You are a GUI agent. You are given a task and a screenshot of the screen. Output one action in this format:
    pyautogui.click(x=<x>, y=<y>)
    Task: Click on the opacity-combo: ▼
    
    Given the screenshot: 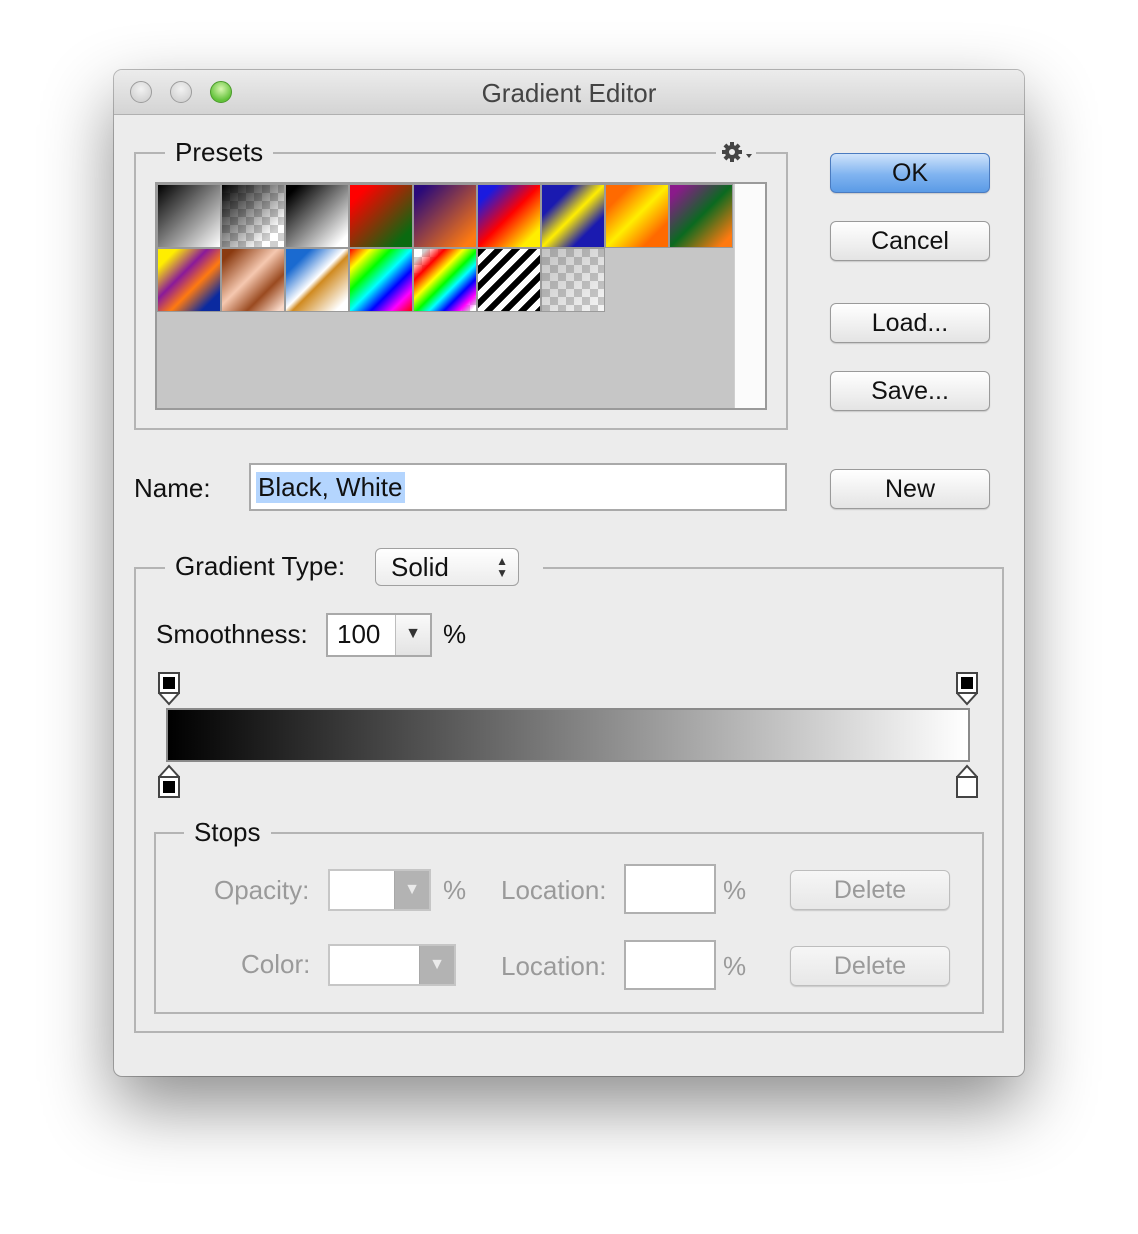 What is the action you would take?
    pyautogui.click(x=379, y=890)
    